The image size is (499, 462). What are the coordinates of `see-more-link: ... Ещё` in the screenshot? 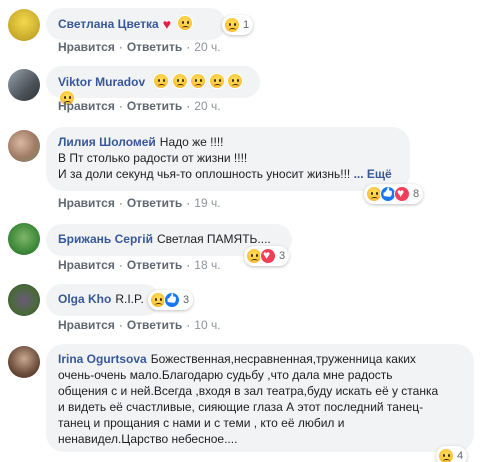 It's located at (373, 174).